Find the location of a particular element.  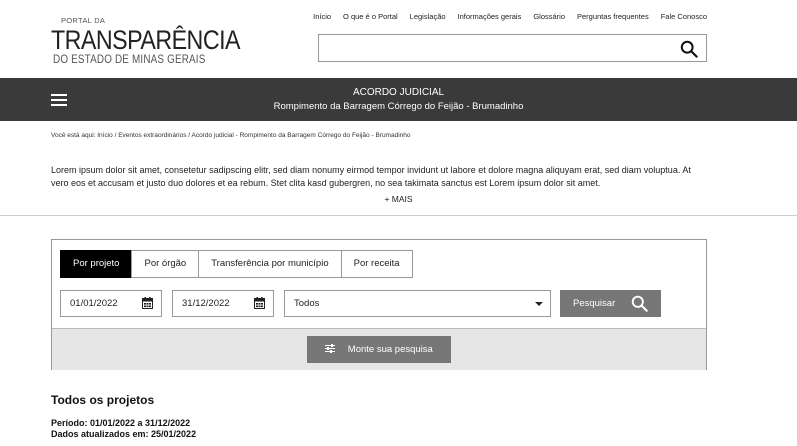

search-button: Pesquisar is located at coordinates (610, 303).